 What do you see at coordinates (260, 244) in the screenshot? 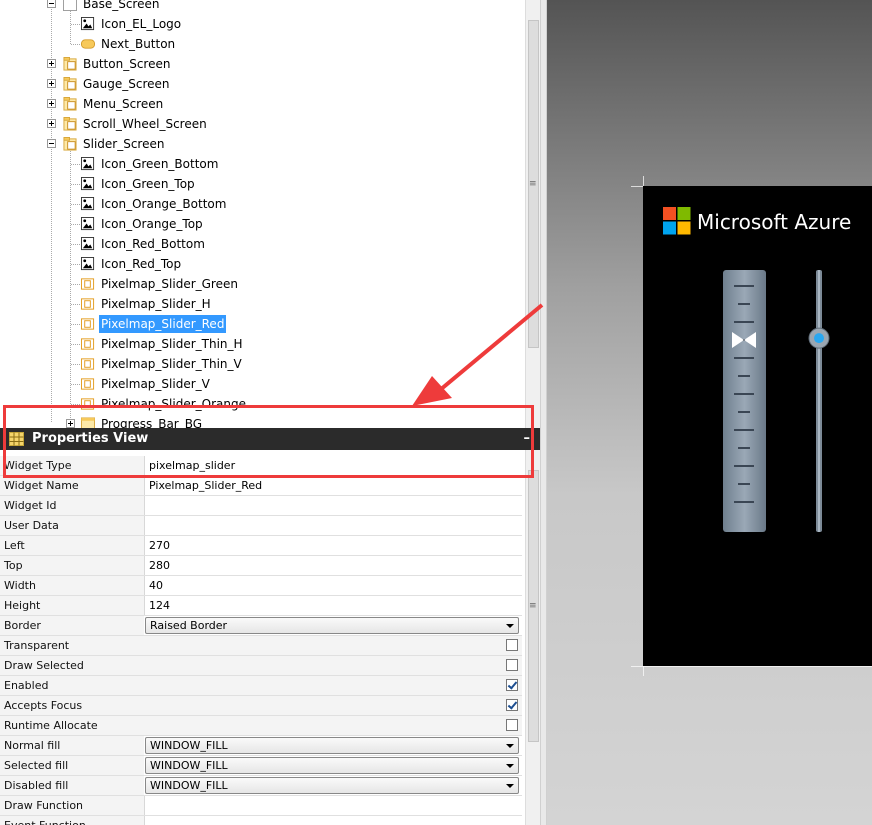
I see `tree-item: Icon_Red_Bottom` at bounding box center [260, 244].